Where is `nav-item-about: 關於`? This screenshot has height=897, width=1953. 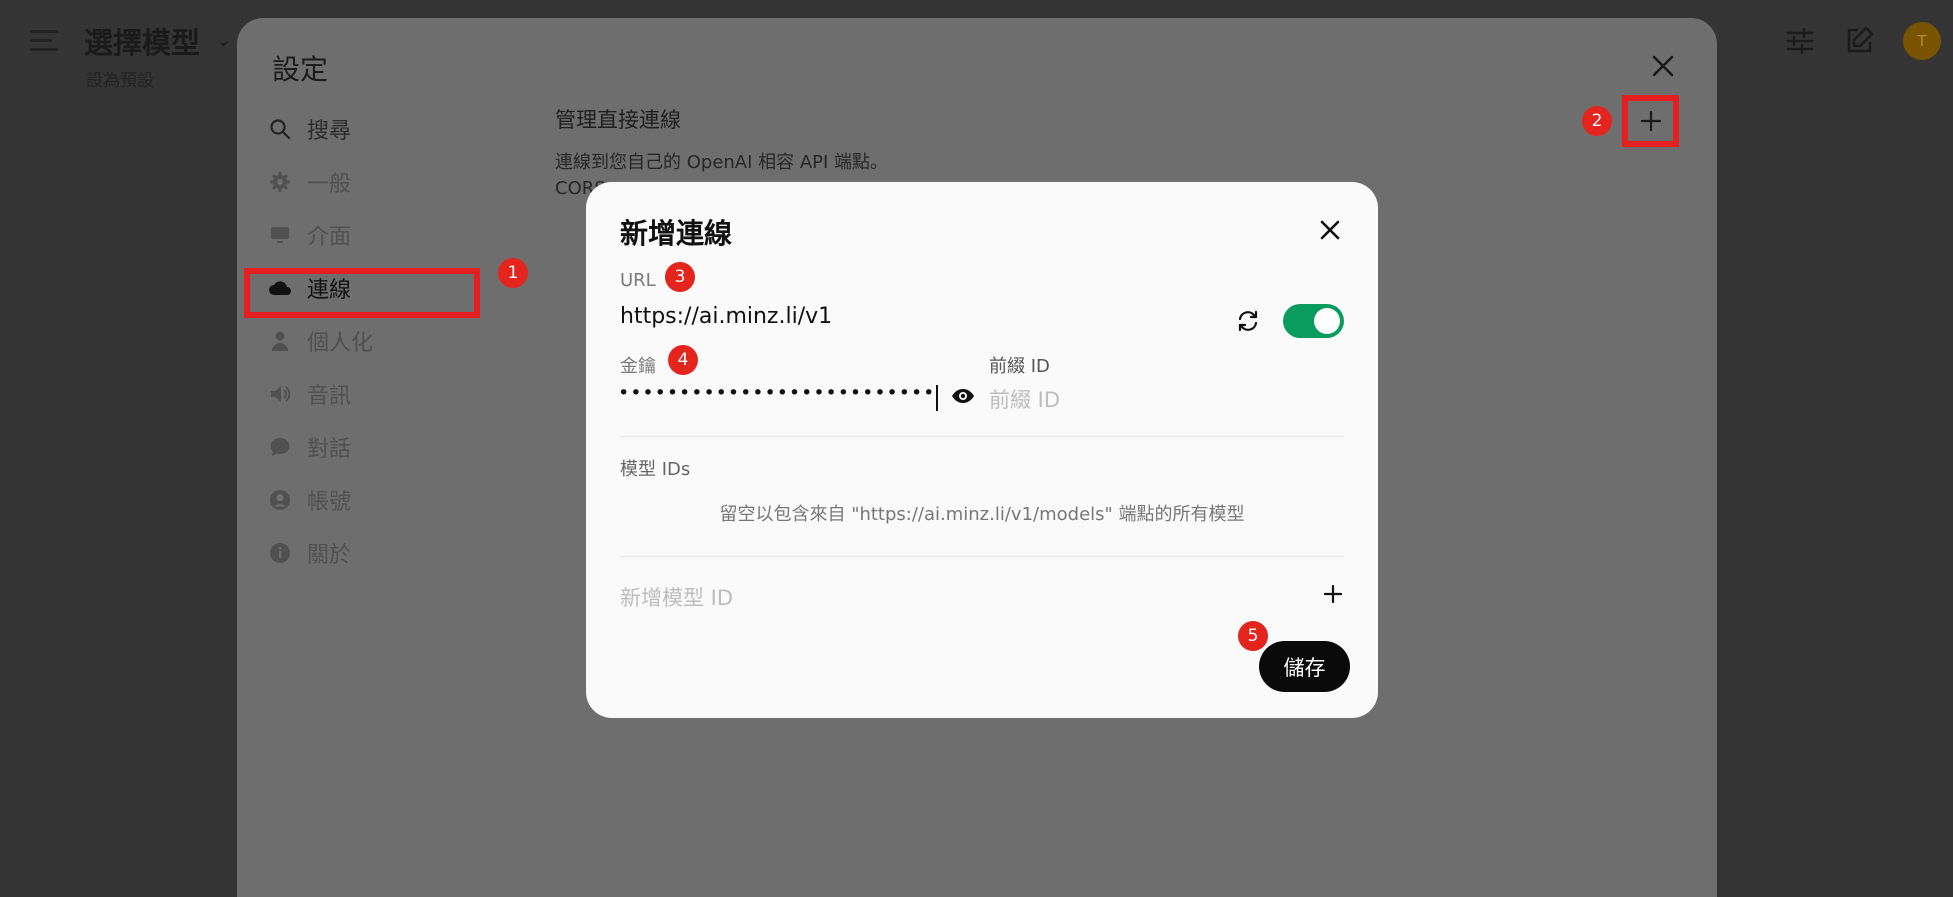
nav-item-about: 關於 is located at coordinates (447, 552).